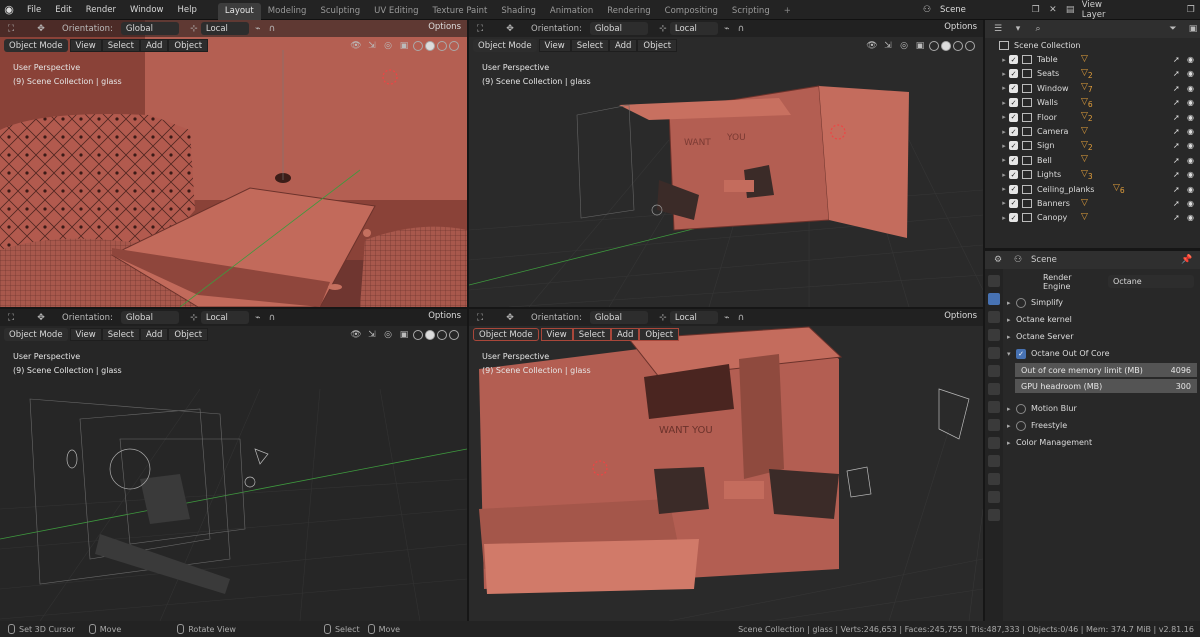 The height and width of the screenshot is (637, 1200). What do you see at coordinates (1035, 10) in the screenshot?
I see `copy-icon: ❐` at bounding box center [1035, 10].